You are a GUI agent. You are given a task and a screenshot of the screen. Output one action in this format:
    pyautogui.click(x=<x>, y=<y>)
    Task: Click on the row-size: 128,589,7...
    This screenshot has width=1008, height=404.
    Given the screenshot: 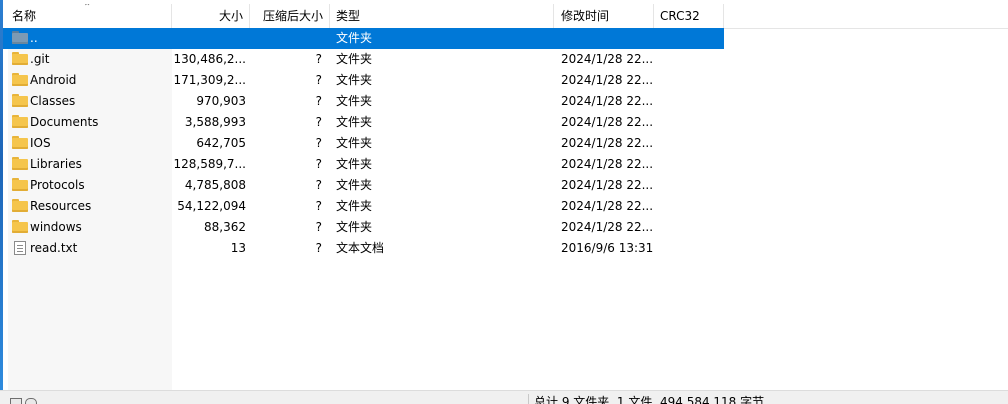 What is the action you would take?
    pyautogui.click(x=209, y=164)
    